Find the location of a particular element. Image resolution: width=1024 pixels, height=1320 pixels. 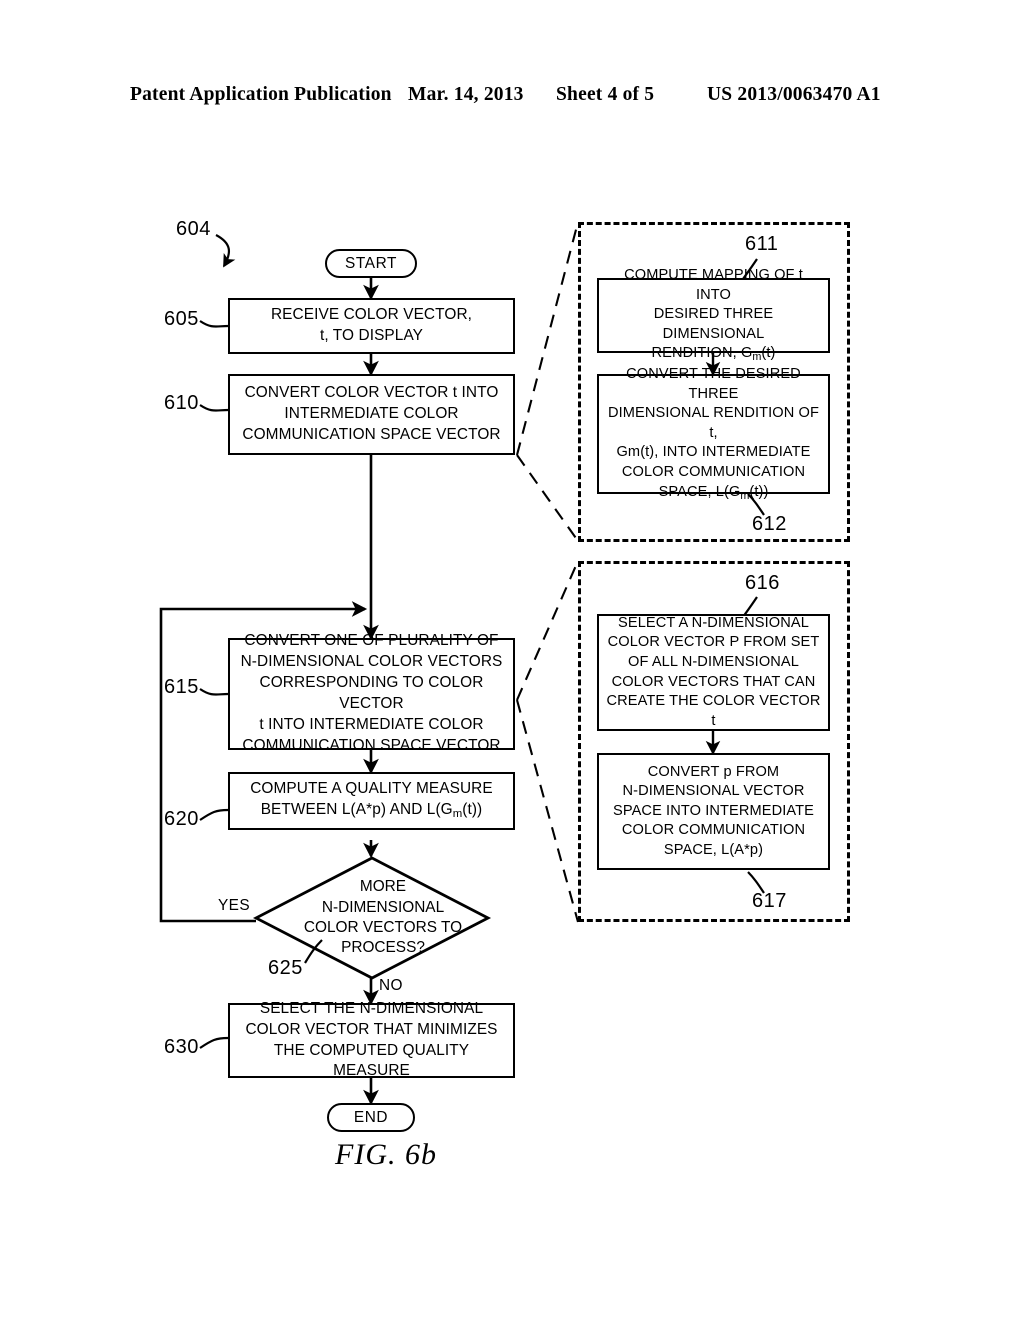

node-605-line-1: RECEIVE COLOR VECTOR, is located at coordinates (371, 315).